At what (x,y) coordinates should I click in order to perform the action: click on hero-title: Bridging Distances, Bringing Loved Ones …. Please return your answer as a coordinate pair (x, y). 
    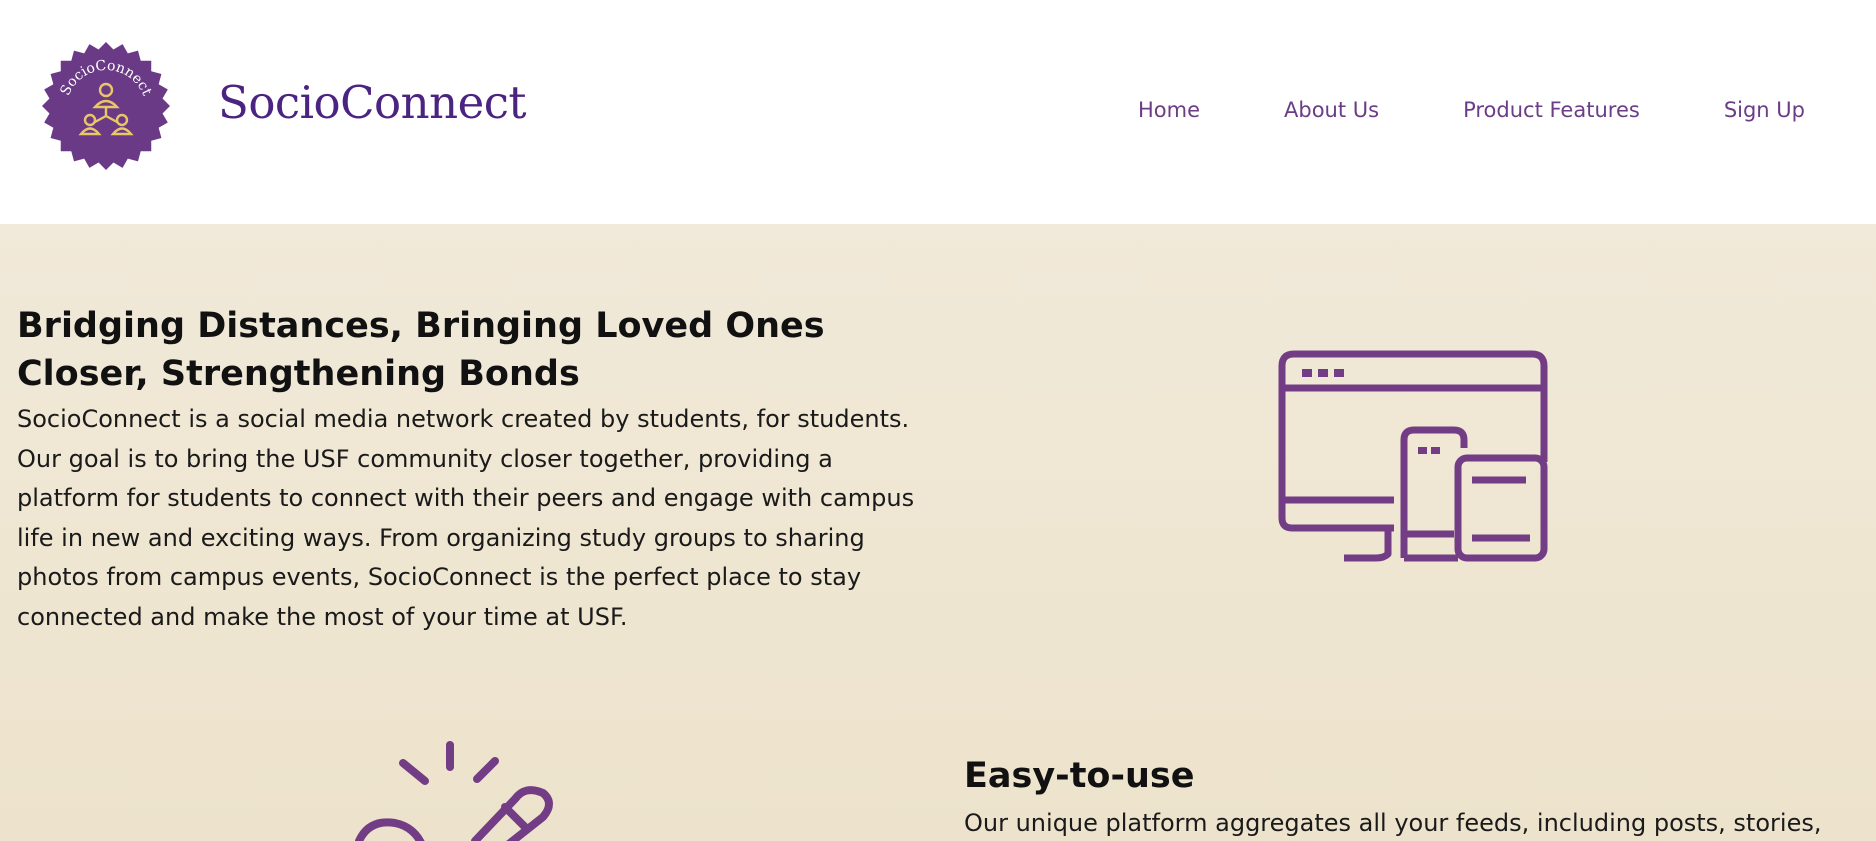
    Looking at the image, I should click on (421, 350).